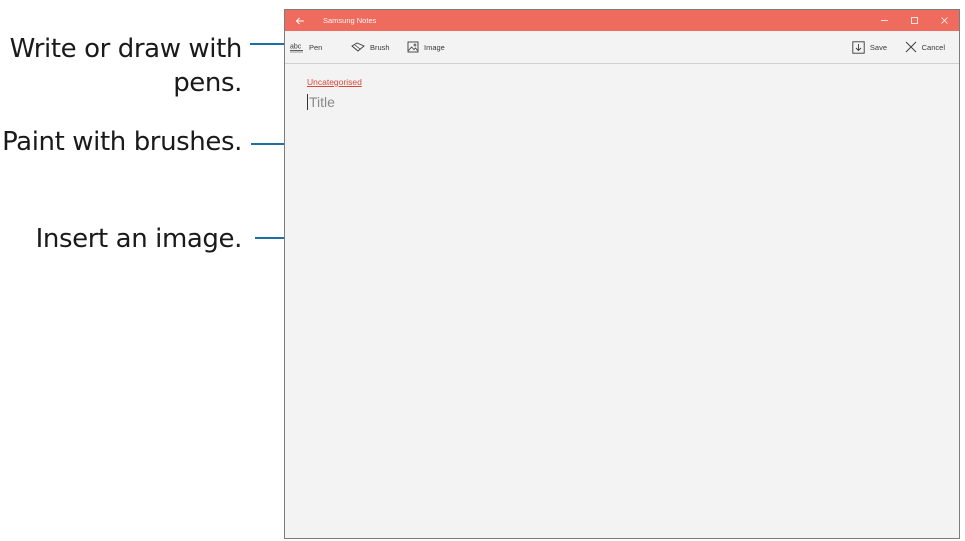  What do you see at coordinates (911, 47) in the screenshot?
I see `cancel-icon` at bounding box center [911, 47].